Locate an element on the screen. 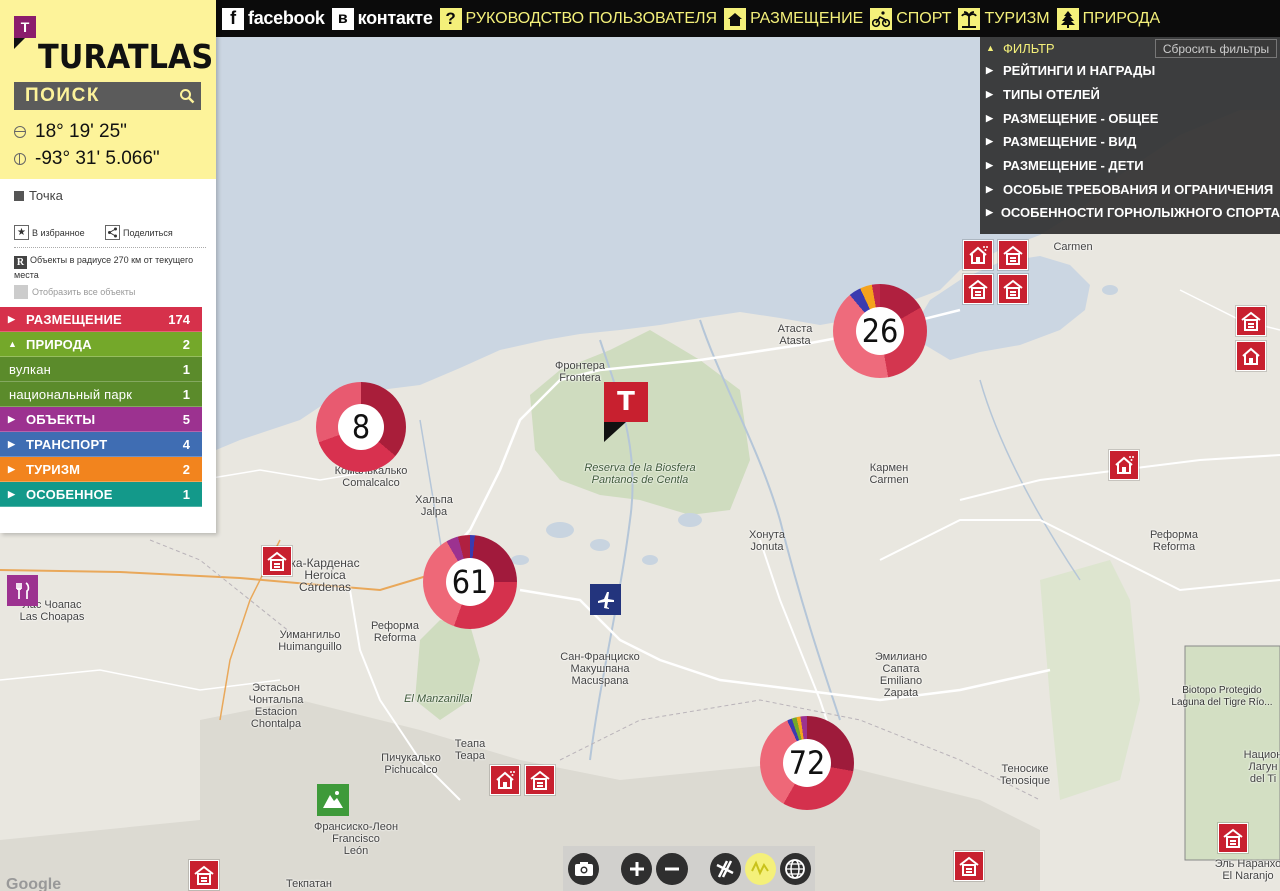 The height and width of the screenshot is (891, 1280). filter-item-label: ТИПЫ ОТЕЛЕЙ is located at coordinates (1051, 95).